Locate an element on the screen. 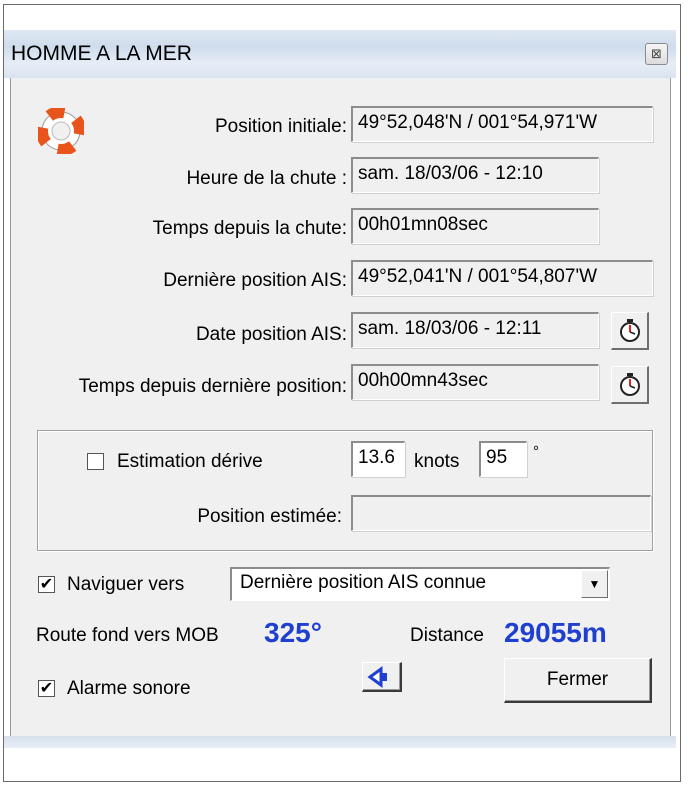  naviguer-vers-checkbox: ✔ is located at coordinates (46, 584).